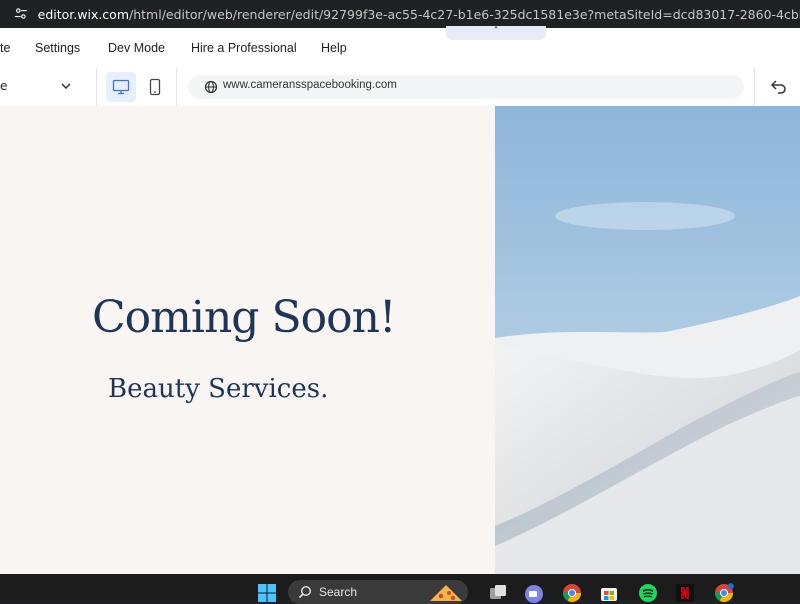 Image resolution: width=800 pixels, height=604 pixels. Describe the element at coordinates (779, 86) in the screenshot. I see `undo-icon` at that location.